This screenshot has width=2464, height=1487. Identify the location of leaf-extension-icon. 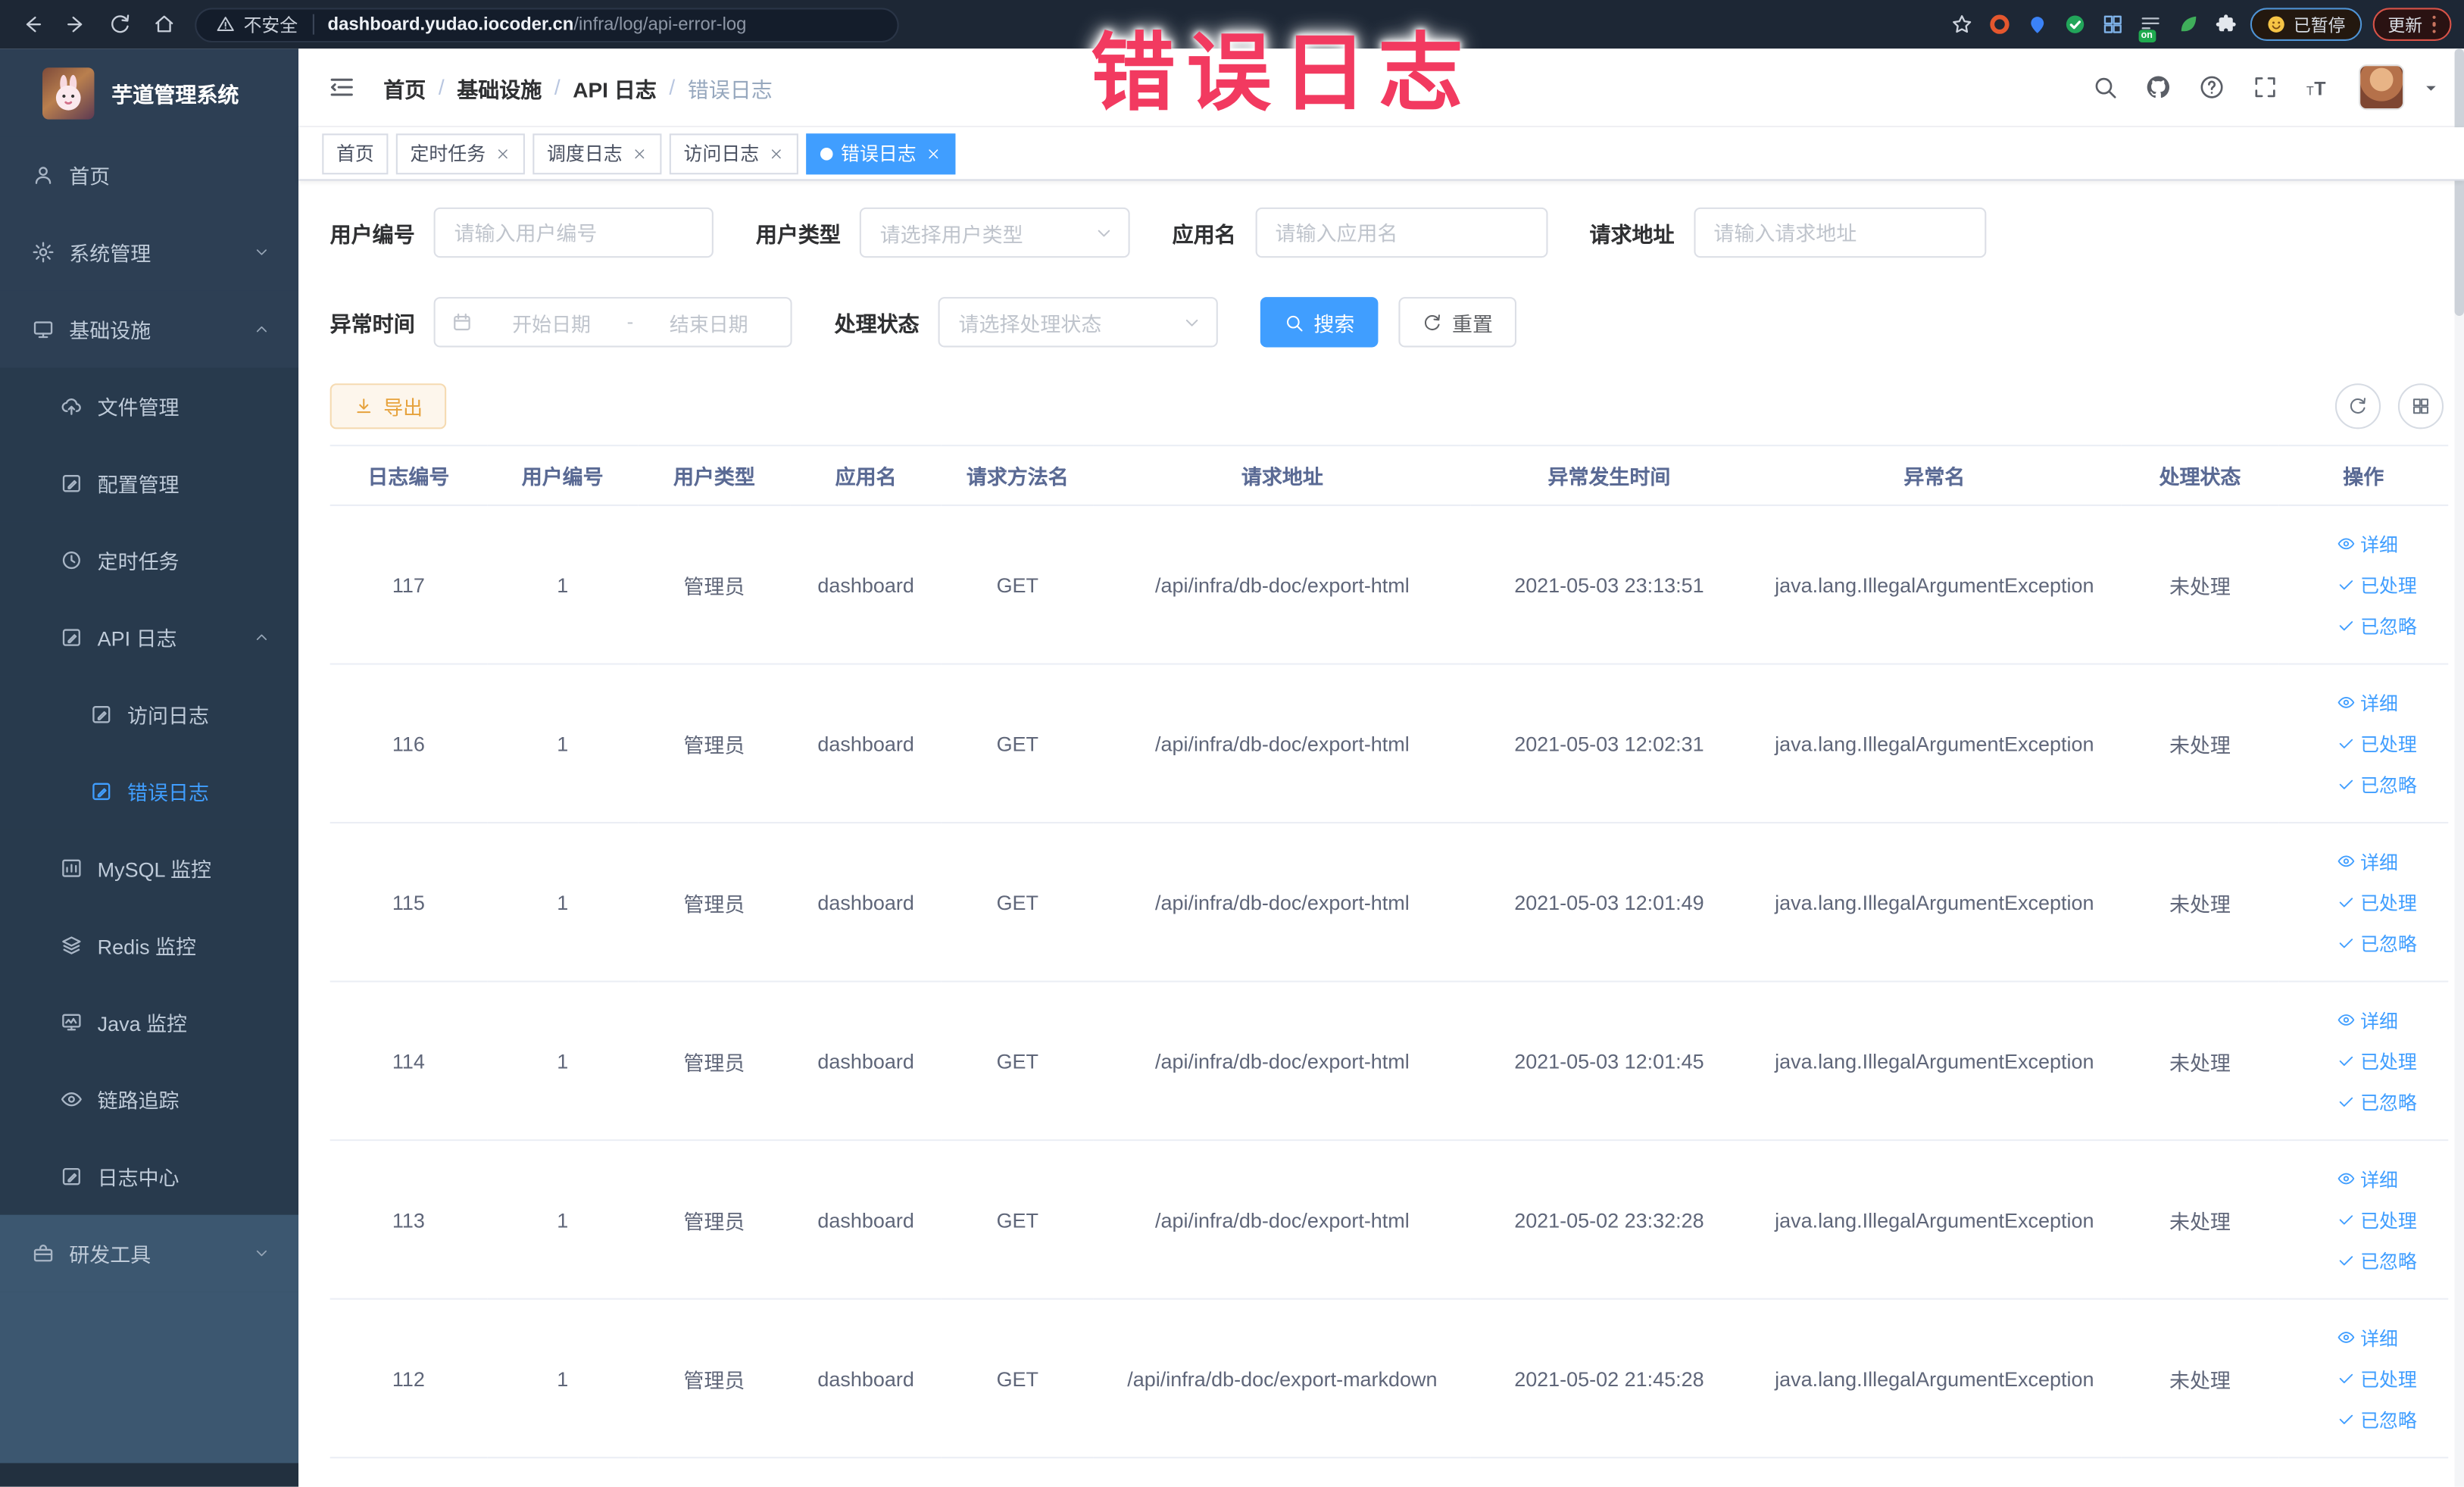
(2187, 24).